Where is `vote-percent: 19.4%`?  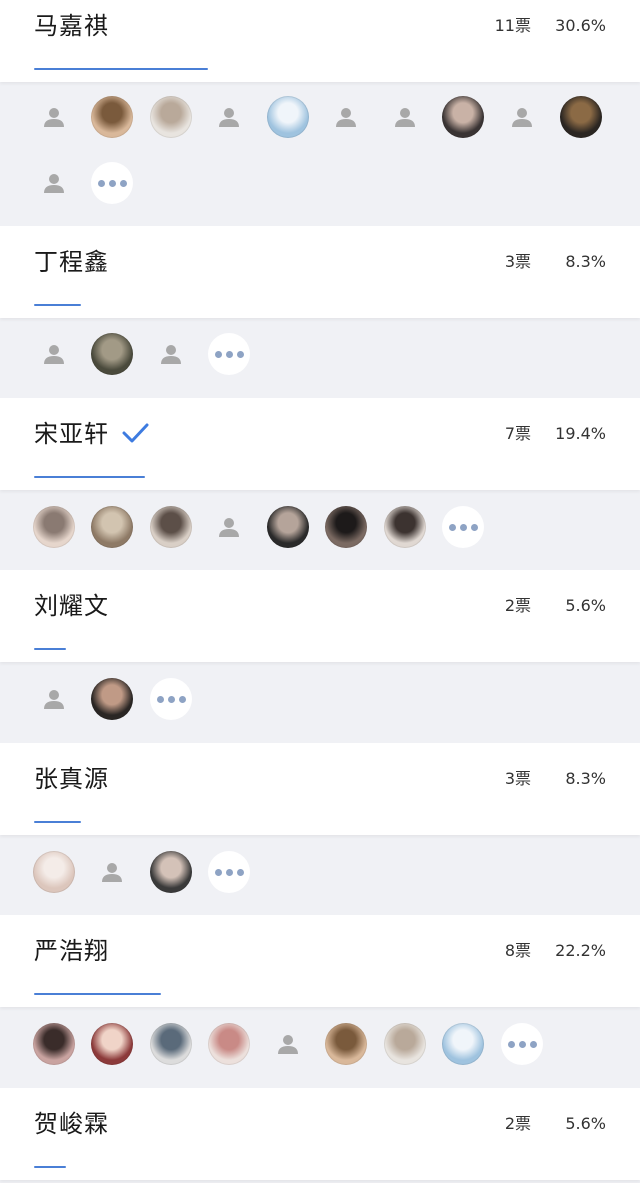 vote-percent: 19.4% is located at coordinates (580, 433).